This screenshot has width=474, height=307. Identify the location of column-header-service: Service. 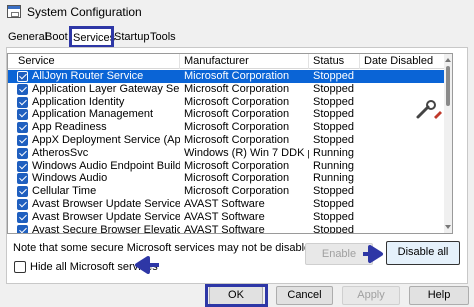
(94, 61).